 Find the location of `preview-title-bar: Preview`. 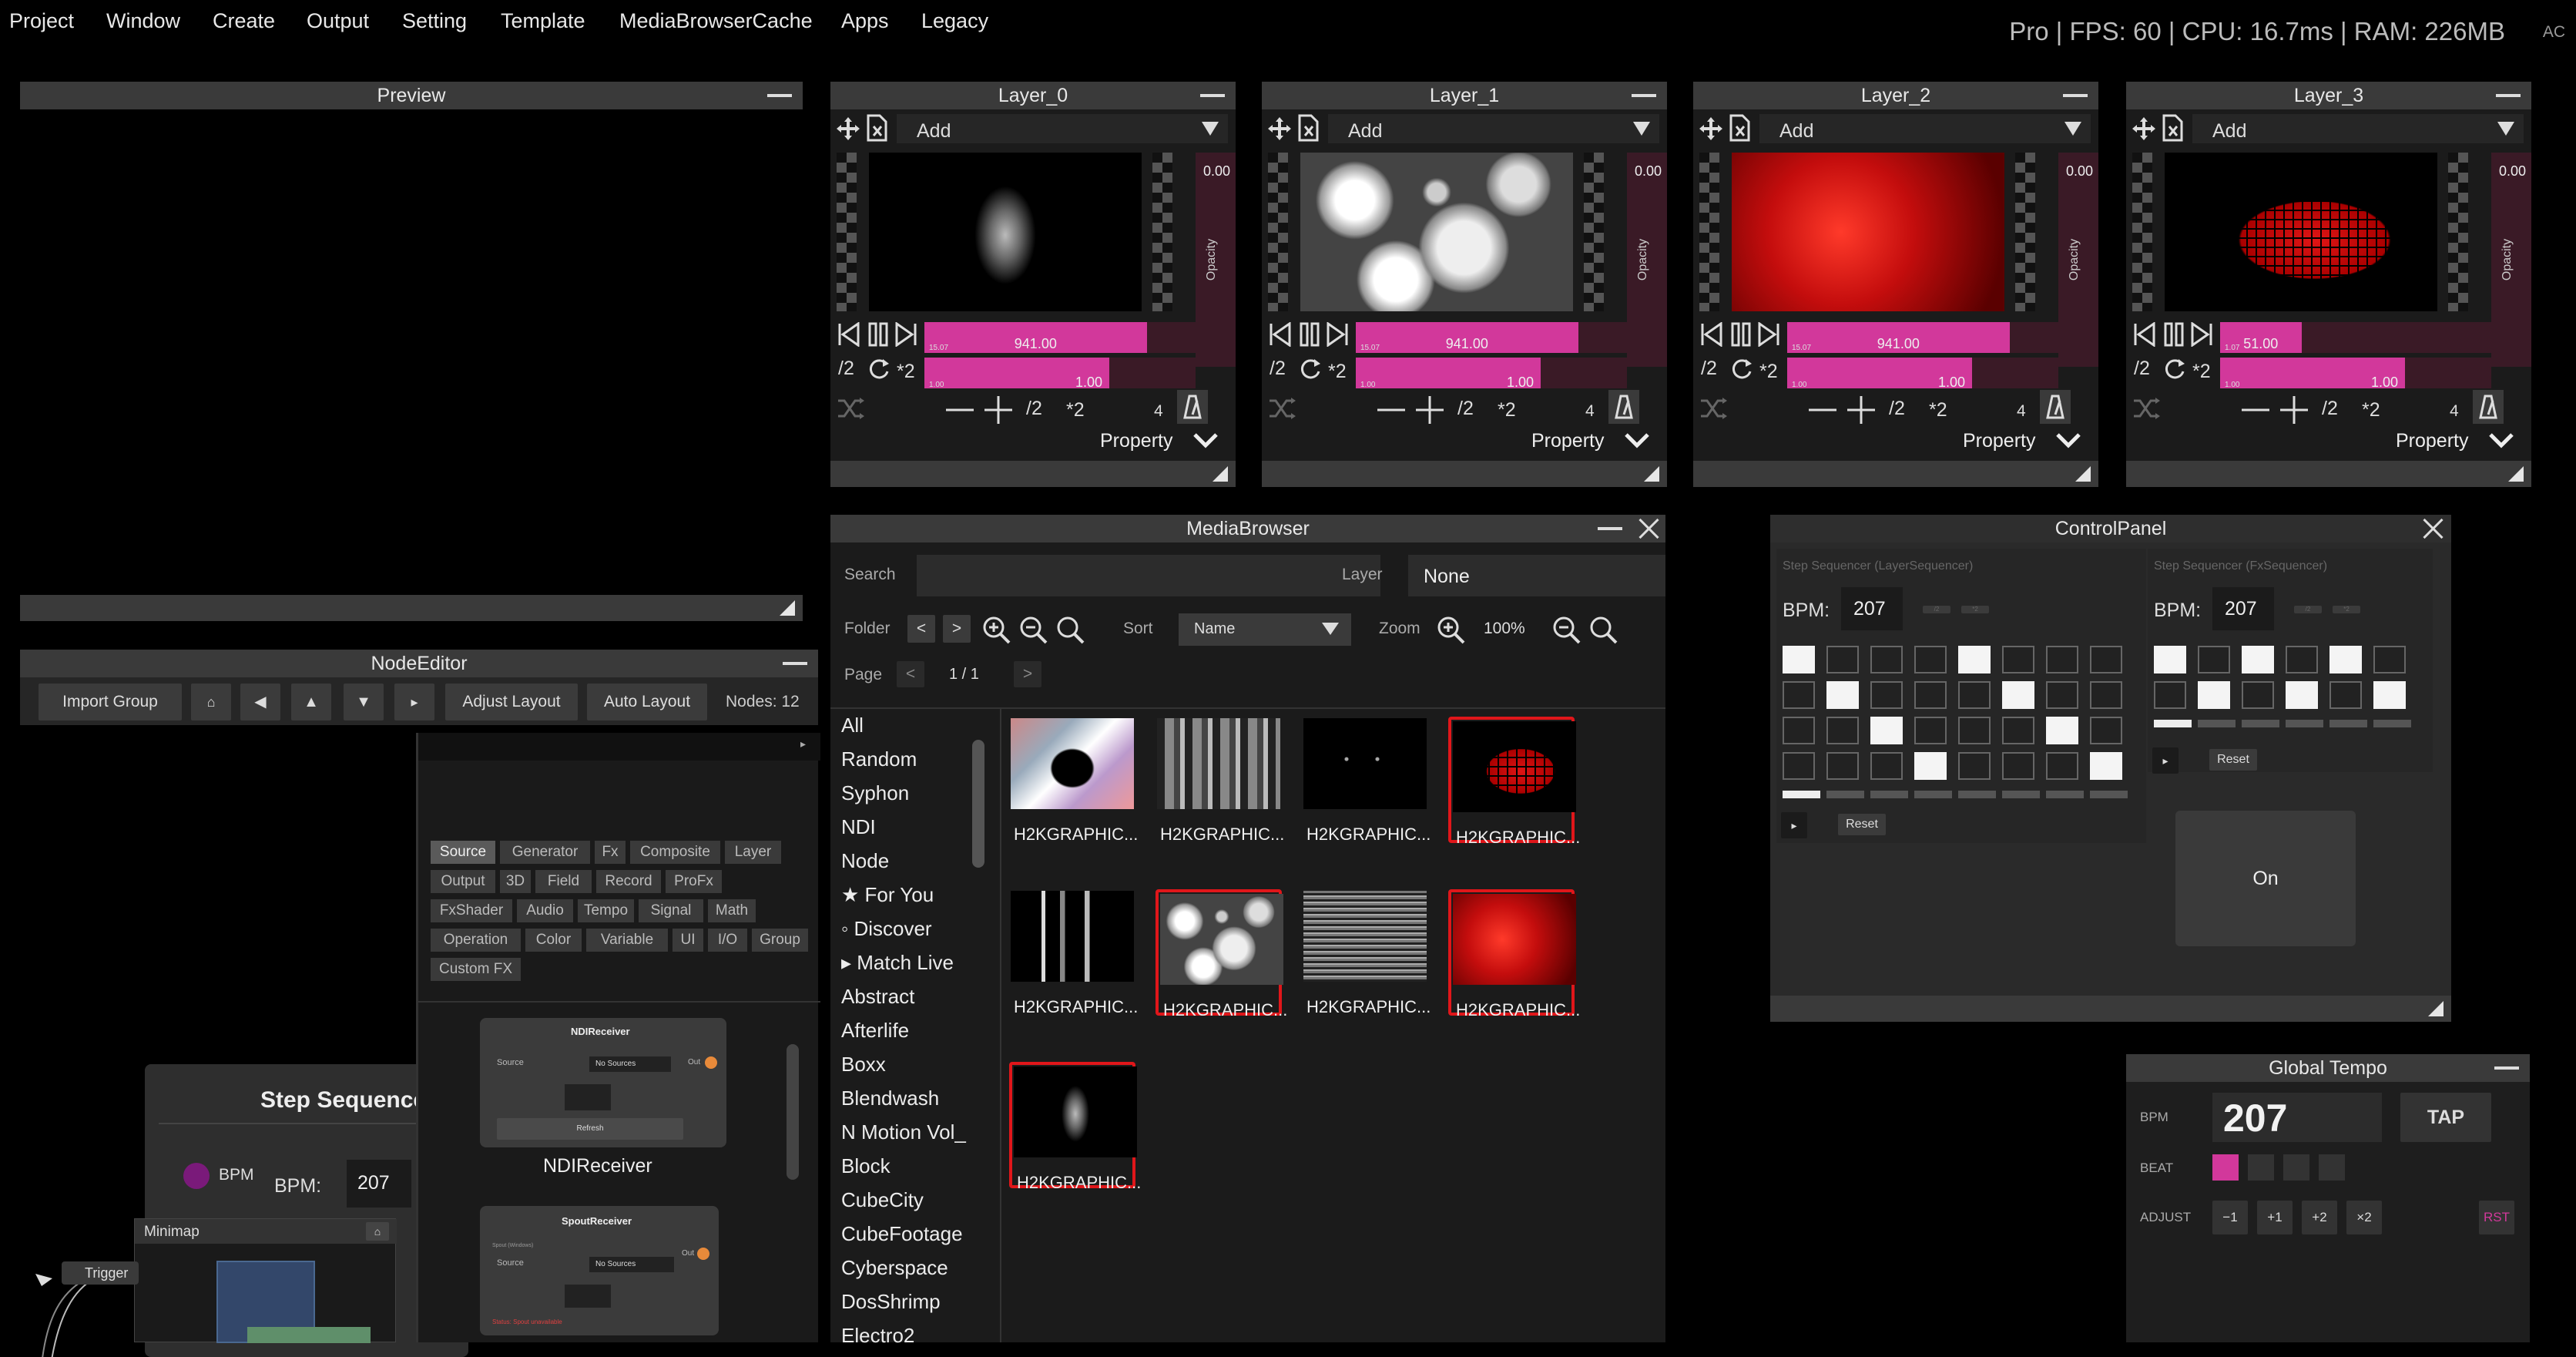

preview-title-bar: Preview is located at coordinates (411, 95).